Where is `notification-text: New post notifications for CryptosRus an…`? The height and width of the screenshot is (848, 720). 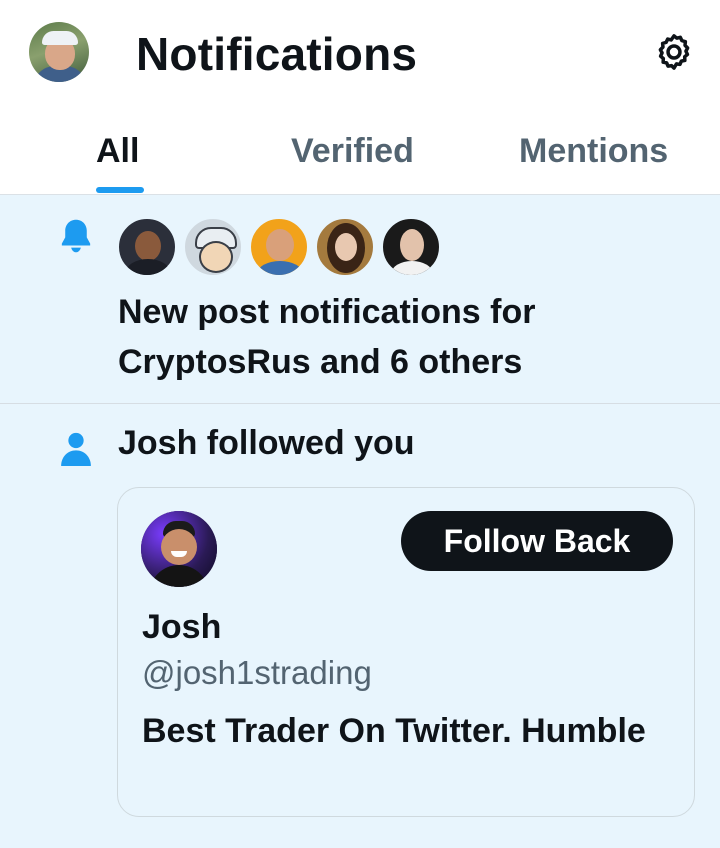 notification-text: New post notifications for CryptosRus an… is located at coordinates (327, 337).